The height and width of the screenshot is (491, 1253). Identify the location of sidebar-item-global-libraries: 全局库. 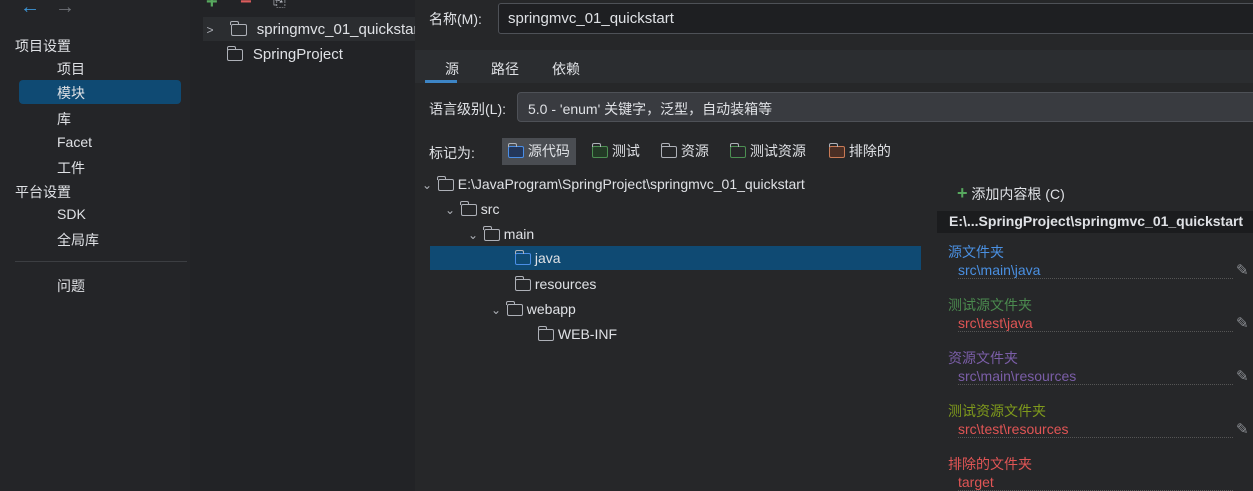
(78, 240).